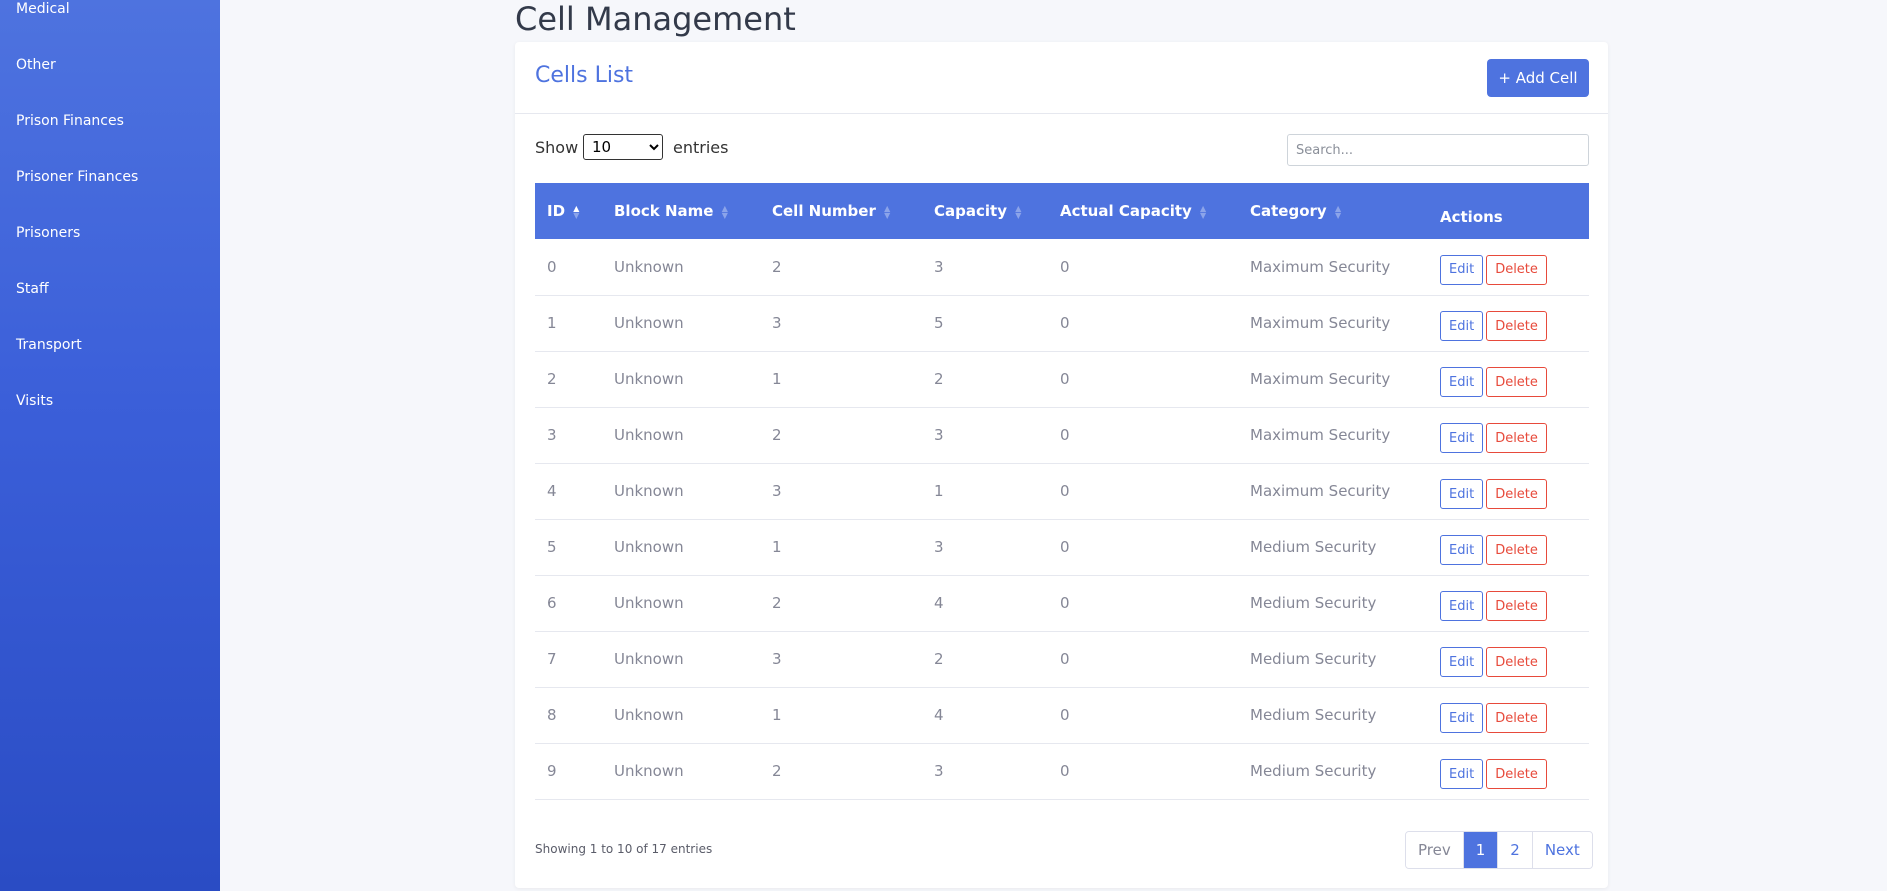 The image size is (1887, 891). Describe the element at coordinates (43, 9) in the screenshot. I see `sidebar-item-medical: Medical` at that location.